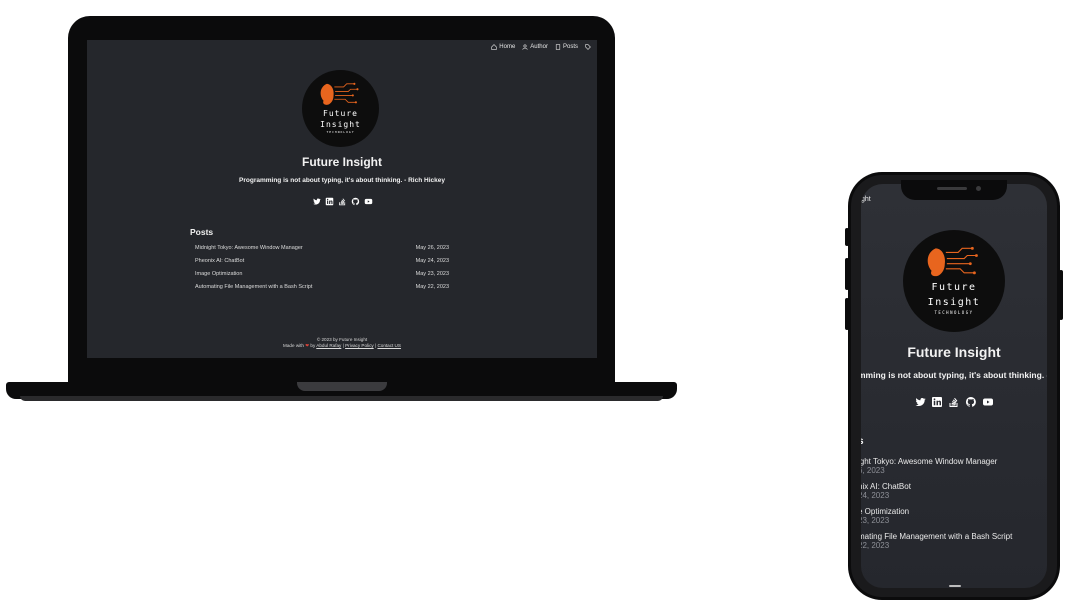 This screenshot has width=1072, height=606. I want to click on nav-home: Home, so click(503, 47).